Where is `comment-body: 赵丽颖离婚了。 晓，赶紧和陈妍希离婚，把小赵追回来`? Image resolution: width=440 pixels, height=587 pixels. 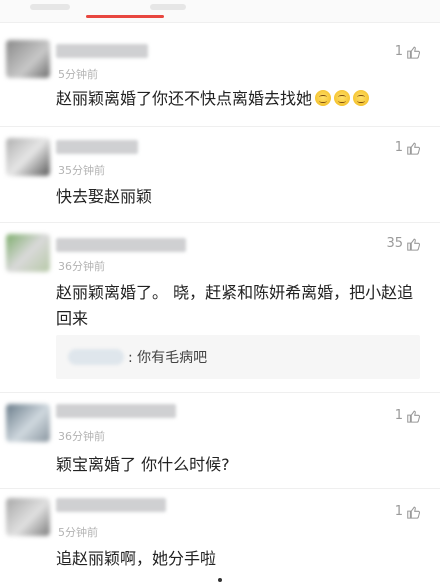
comment-body: 赵丽颖离婚了。 晓，赶紧和陈妍希离婚，把小赵追回来 is located at coordinates (236, 306).